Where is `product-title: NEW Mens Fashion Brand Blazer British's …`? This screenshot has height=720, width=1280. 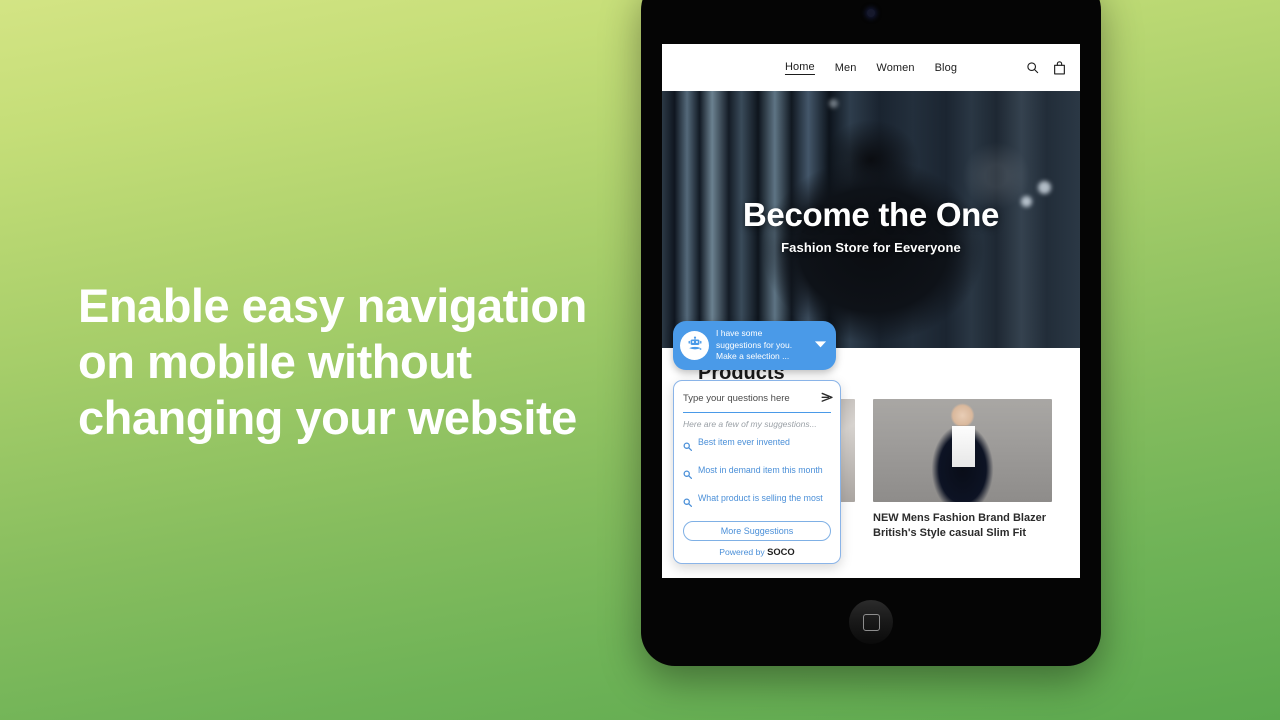 product-title: NEW Mens Fashion Brand Blazer British's … is located at coordinates (959, 525).